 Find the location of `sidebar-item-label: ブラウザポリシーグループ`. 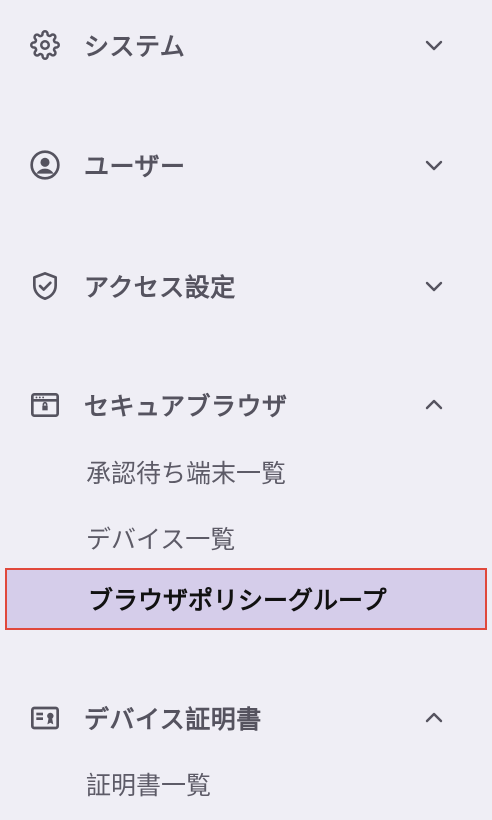

sidebar-item-label: ブラウザポリシーグループ is located at coordinates (237, 600).